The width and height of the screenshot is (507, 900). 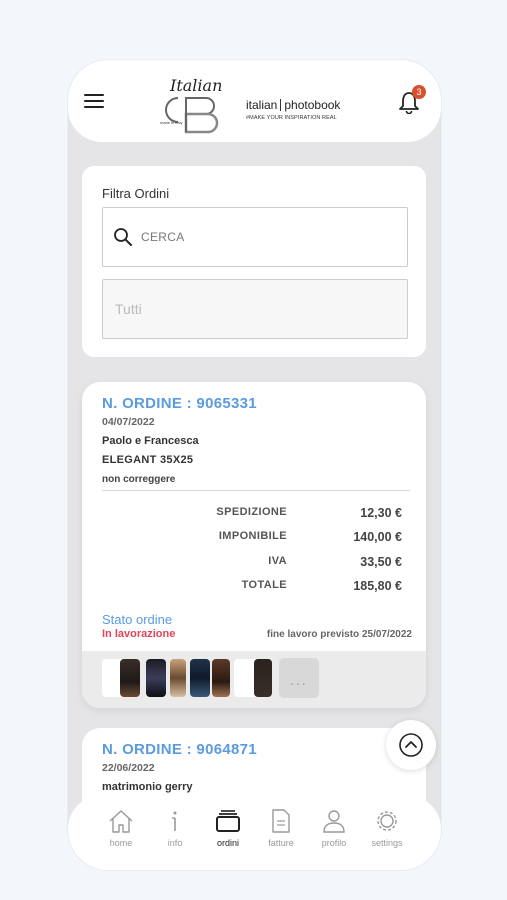 I want to click on vat-value: 33,50 €, so click(x=381, y=562).